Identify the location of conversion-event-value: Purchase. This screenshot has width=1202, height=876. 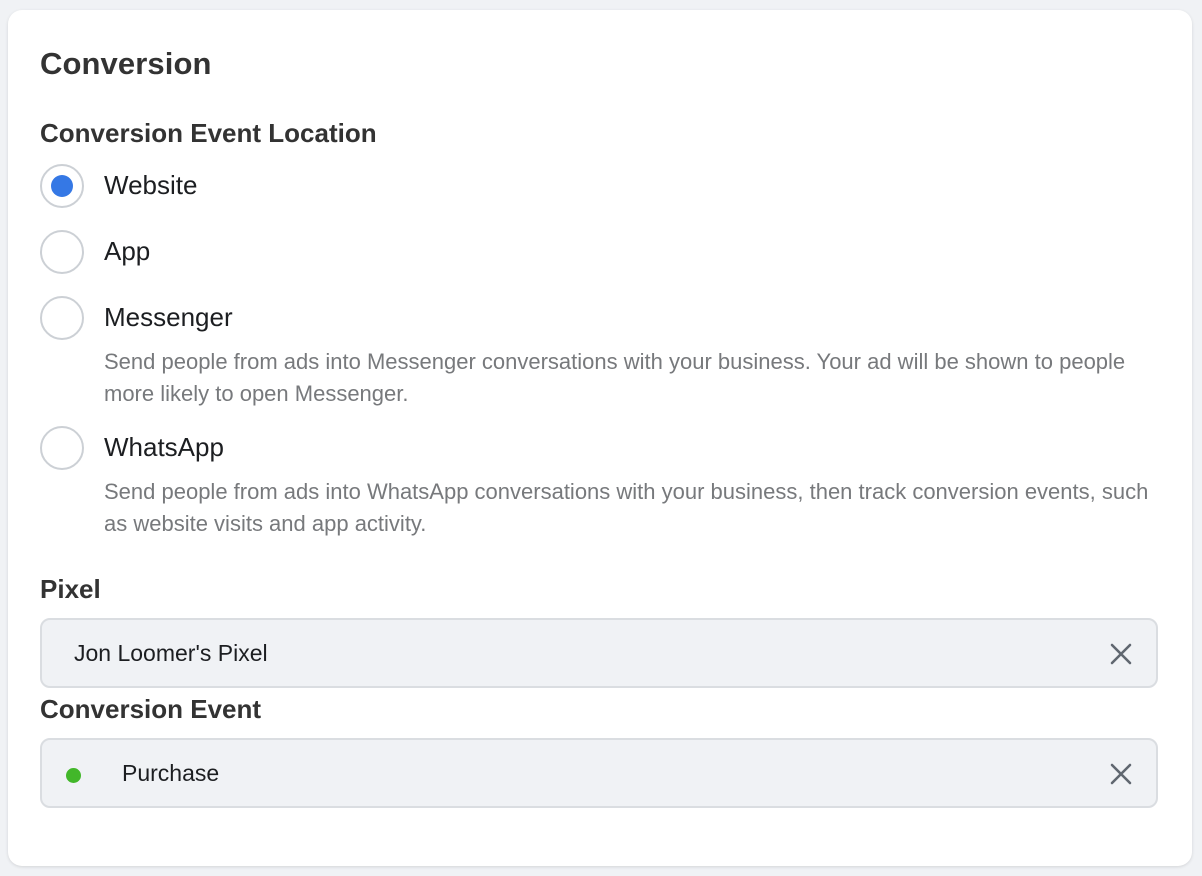
(171, 773).